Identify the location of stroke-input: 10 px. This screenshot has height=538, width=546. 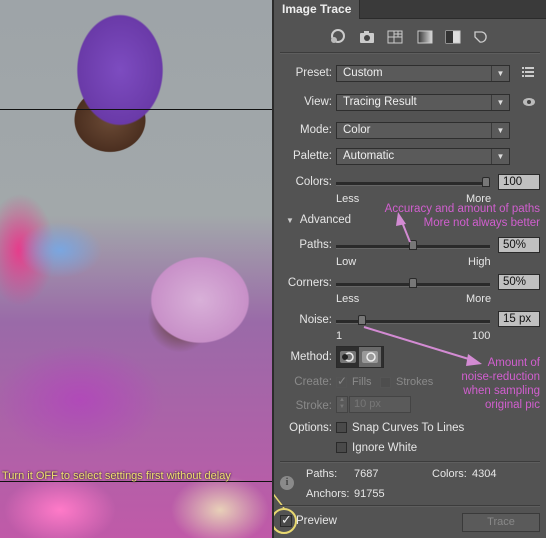
(380, 404).